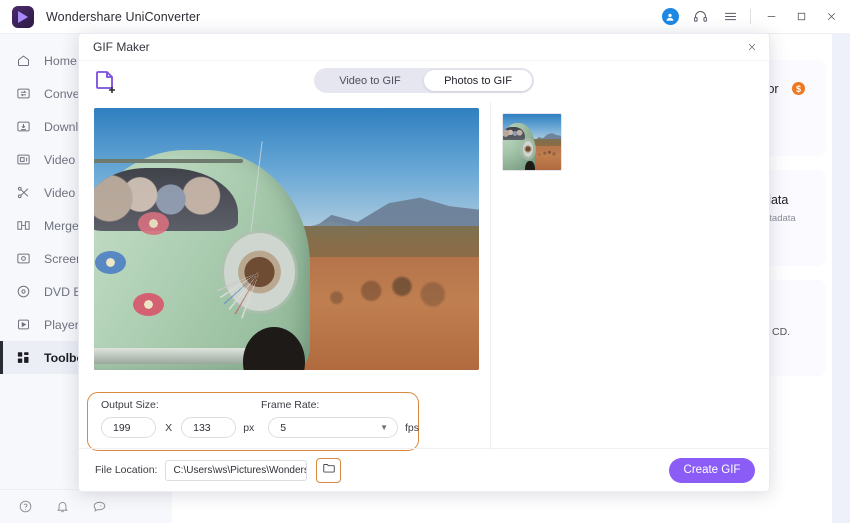  What do you see at coordinates (86, 506) in the screenshot?
I see `sidebar-bottom-bar` at bounding box center [86, 506].